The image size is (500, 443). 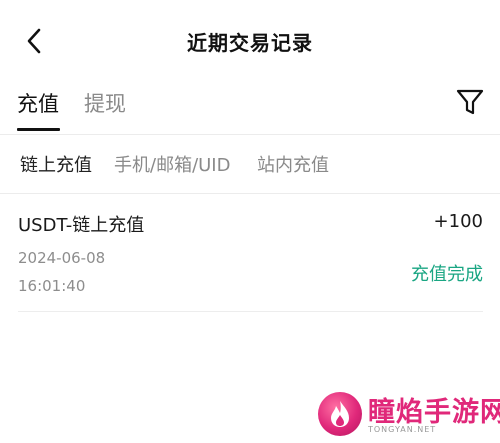 I want to click on subtab-onchain-deposit: 链上充值, so click(x=56, y=164).